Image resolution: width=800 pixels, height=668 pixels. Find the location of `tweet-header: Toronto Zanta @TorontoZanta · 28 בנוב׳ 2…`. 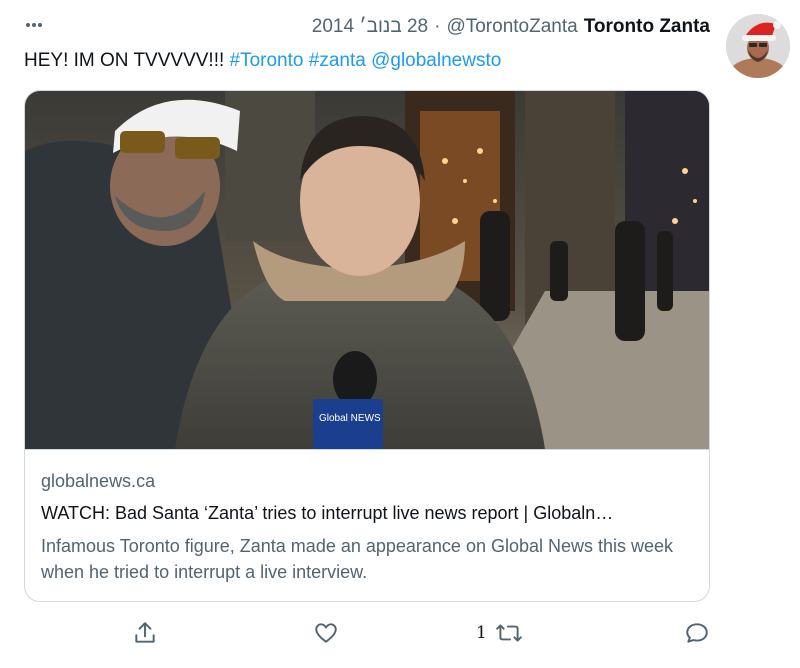

tweet-header: Toronto Zanta @TorontoZanta · 28 בנוב׳ 2… is located at coordinates (511, 27).